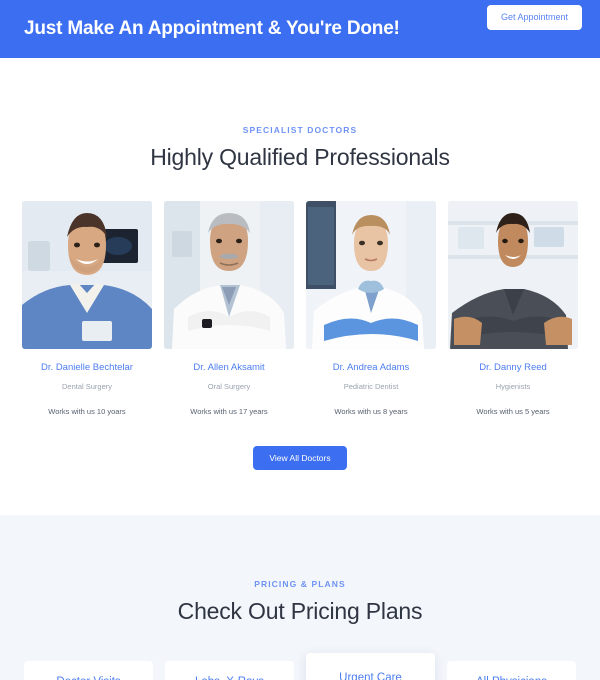  Describe the element at coordinates (513, 386) in the screenshot. I see `doctor-specialty: Hygienists` at that location.